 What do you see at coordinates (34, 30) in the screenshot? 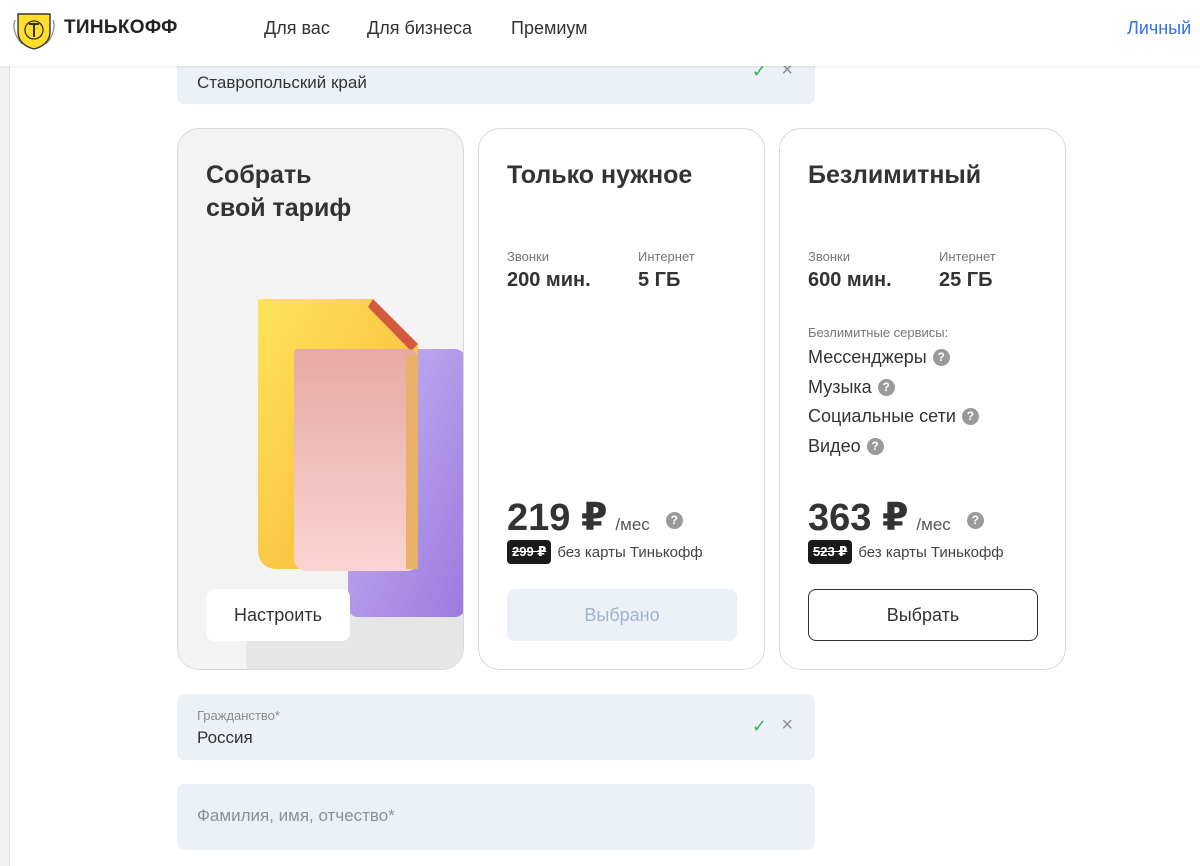
I see `tinkoff-emblem-icon` at bounding box center [34, 30].